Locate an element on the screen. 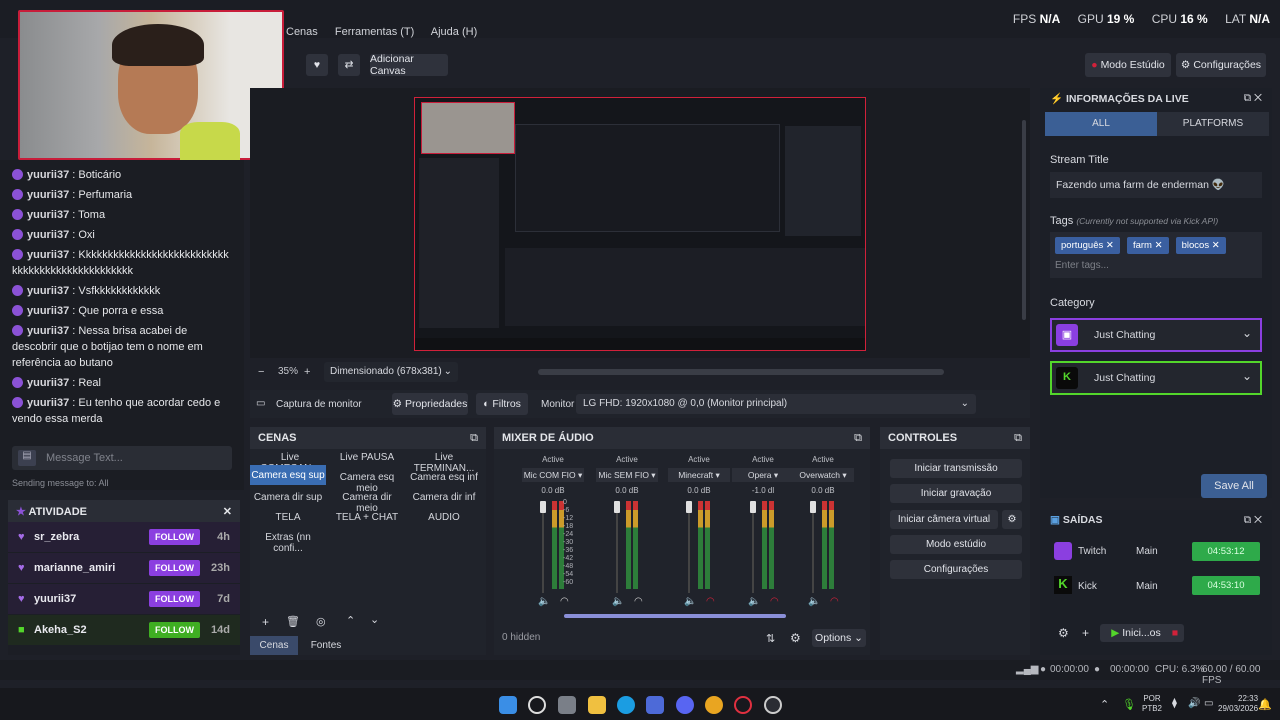  discord-icon is located at coordinates (685, 705).